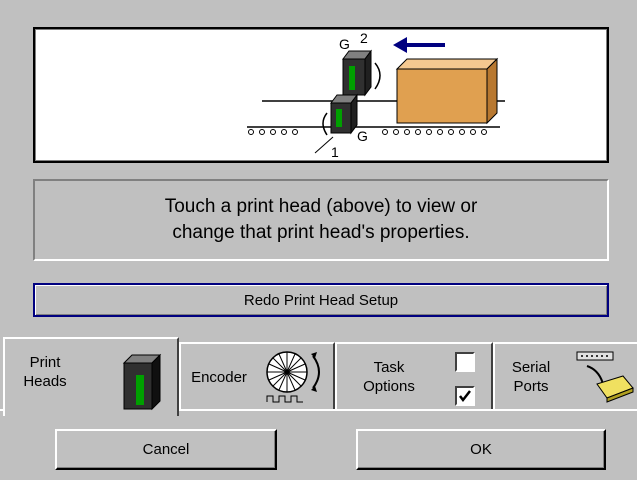  Describe the element at coordinates (219, 377) in the screenshot. I see `tab-encoder-line1: Encoder` at that location.